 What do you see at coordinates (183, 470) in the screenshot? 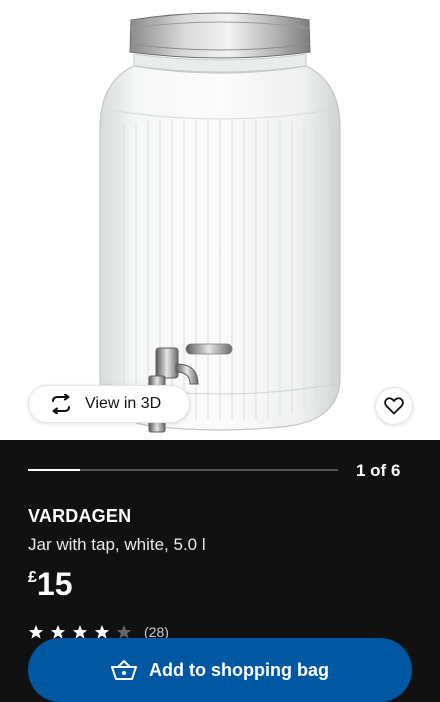
I see `gallery-progress-bar` at bounding box center [183, 470].